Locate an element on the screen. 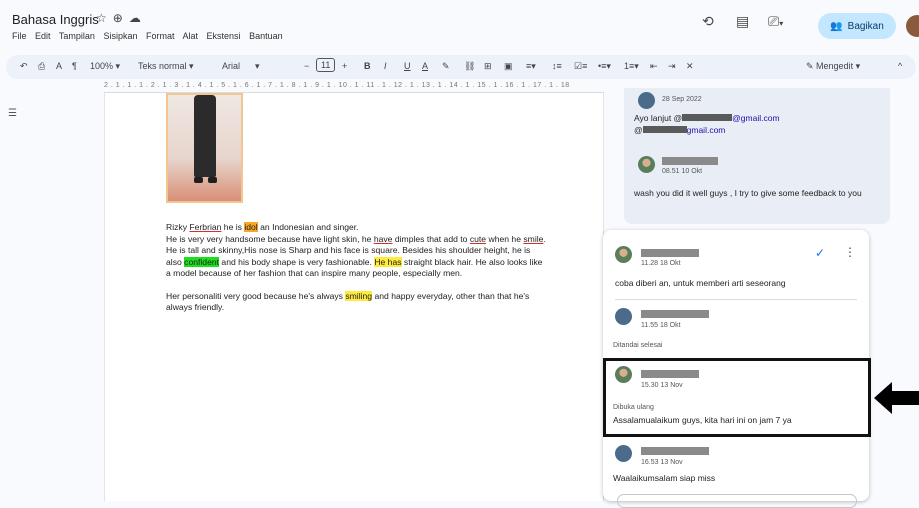  text: He has is located at coordinates (388, 261).